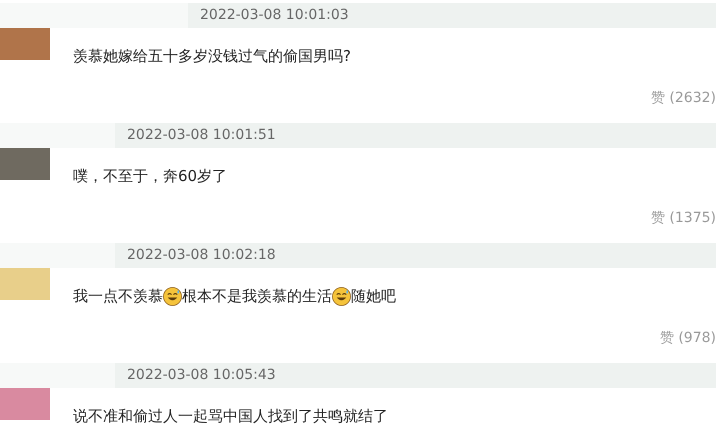  I want to click on like-count-link: 赞 (2632), so click(683, 98).